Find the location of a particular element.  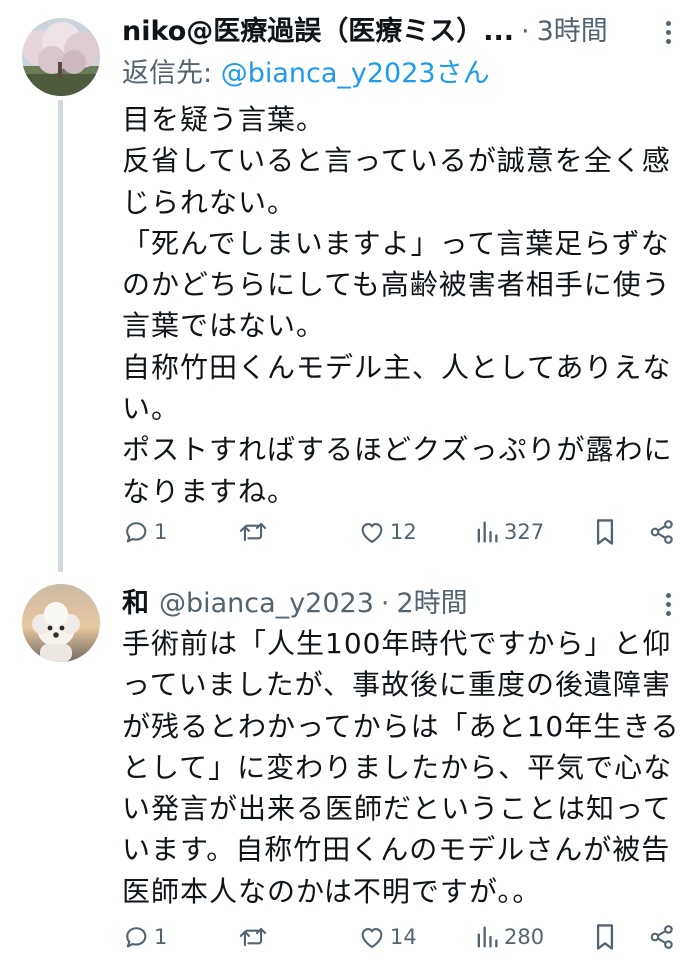

like-count: 12 is located at coordinates (403, 532).